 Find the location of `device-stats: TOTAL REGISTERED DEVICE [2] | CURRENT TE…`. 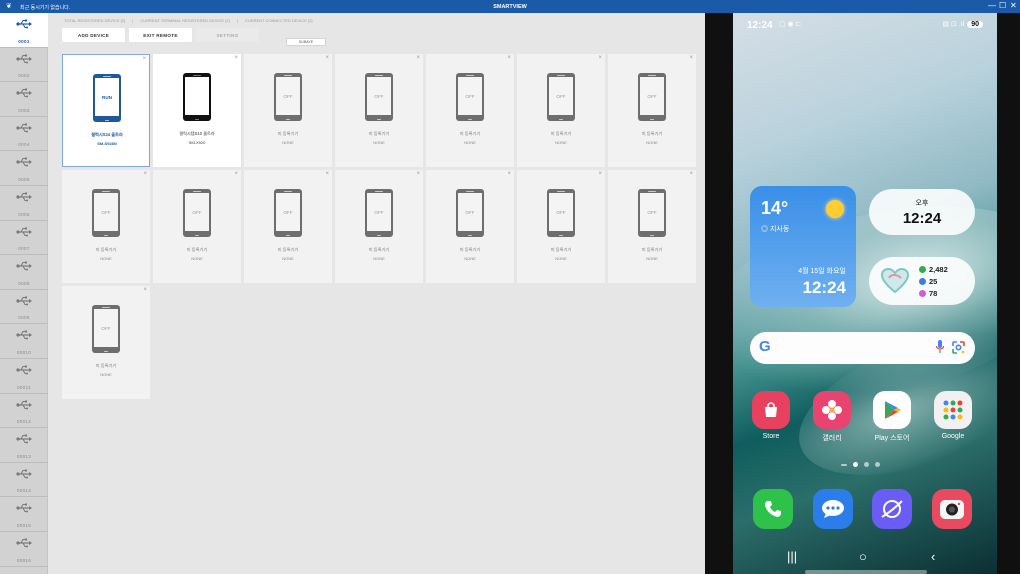

device-stats: TOTAL REGISTERED DEVICE [2] | CURRENT TE… is located at coordinates (191, 20).